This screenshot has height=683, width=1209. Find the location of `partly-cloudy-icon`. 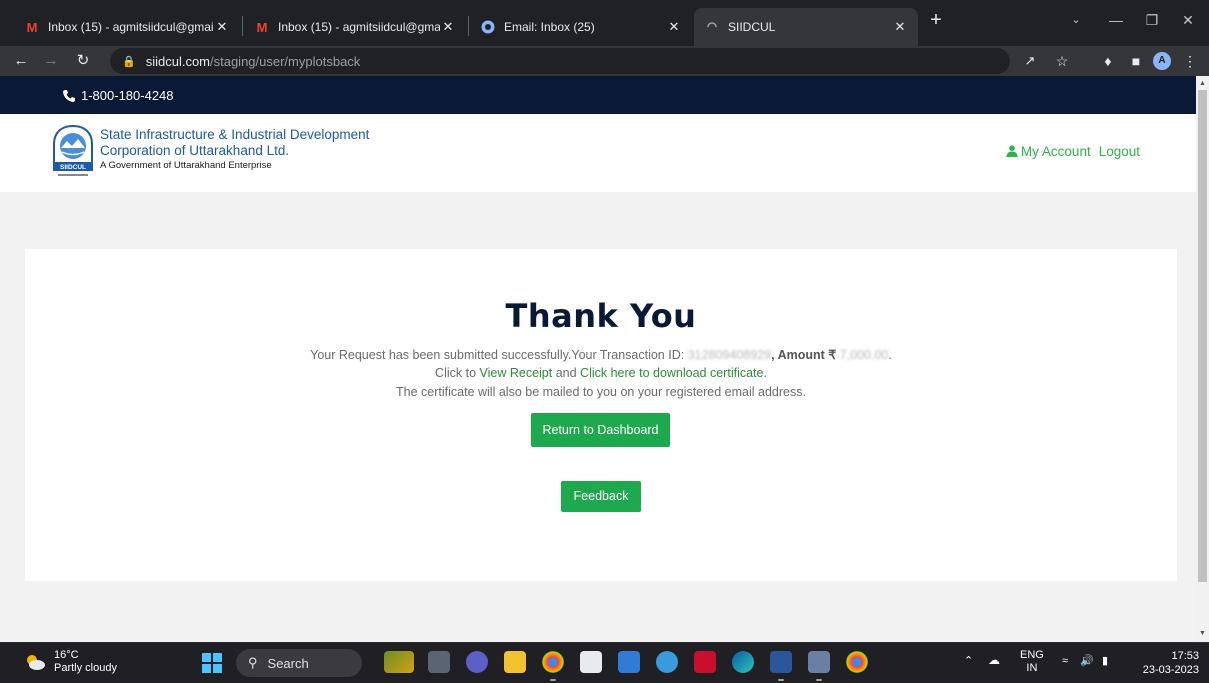

partly-cloudy-icon is located at coordinates (36, 662).